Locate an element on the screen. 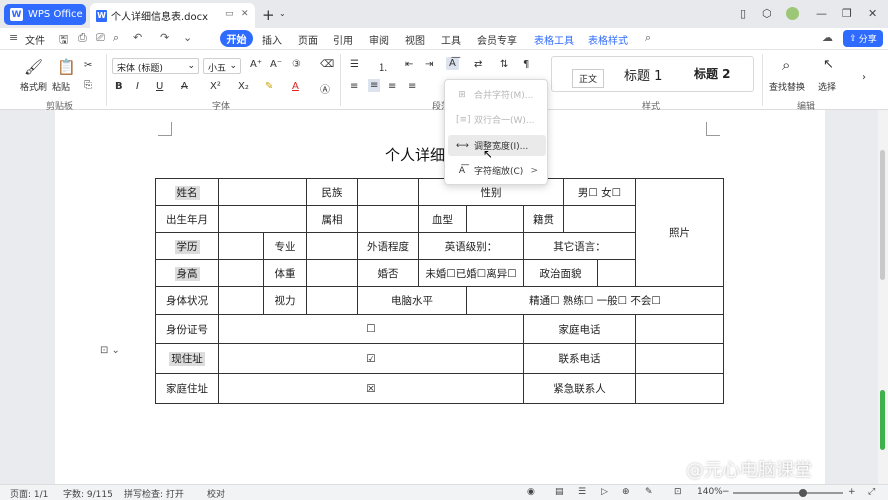 This screenshot has height=500, width=888. vertical-scrollbar is located at coordinates (883, 297).